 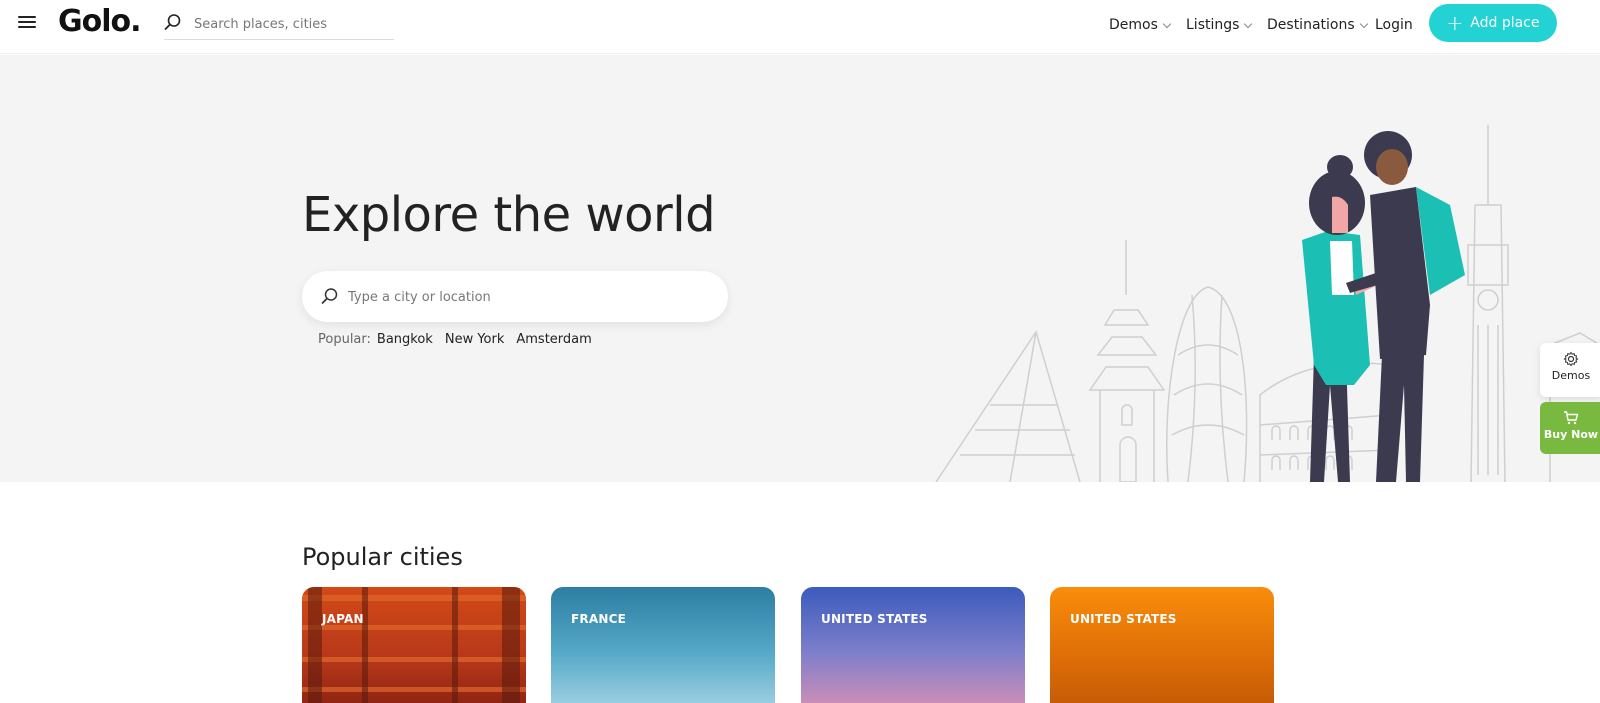 I want to click on hamburger-menu-icon, so click(x=28, y=23).